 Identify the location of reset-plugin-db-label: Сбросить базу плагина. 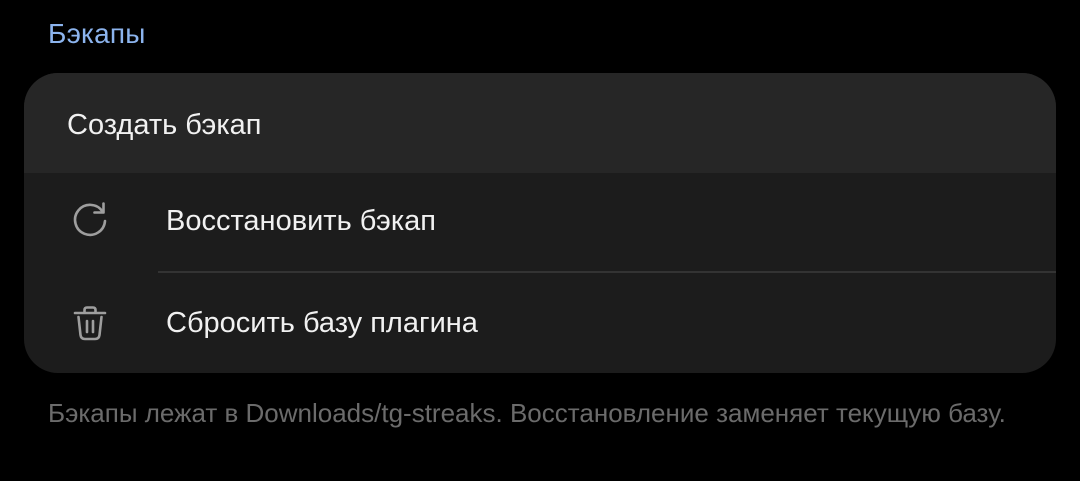
(322, 323).